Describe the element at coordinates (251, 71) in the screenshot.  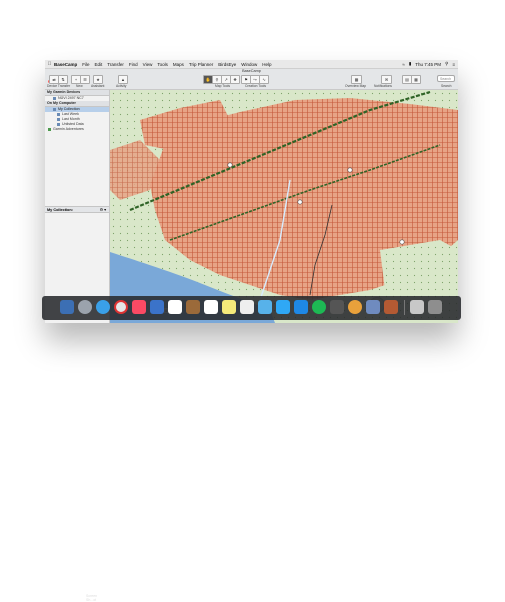
I see `window-title: BaseCamp` at that location.